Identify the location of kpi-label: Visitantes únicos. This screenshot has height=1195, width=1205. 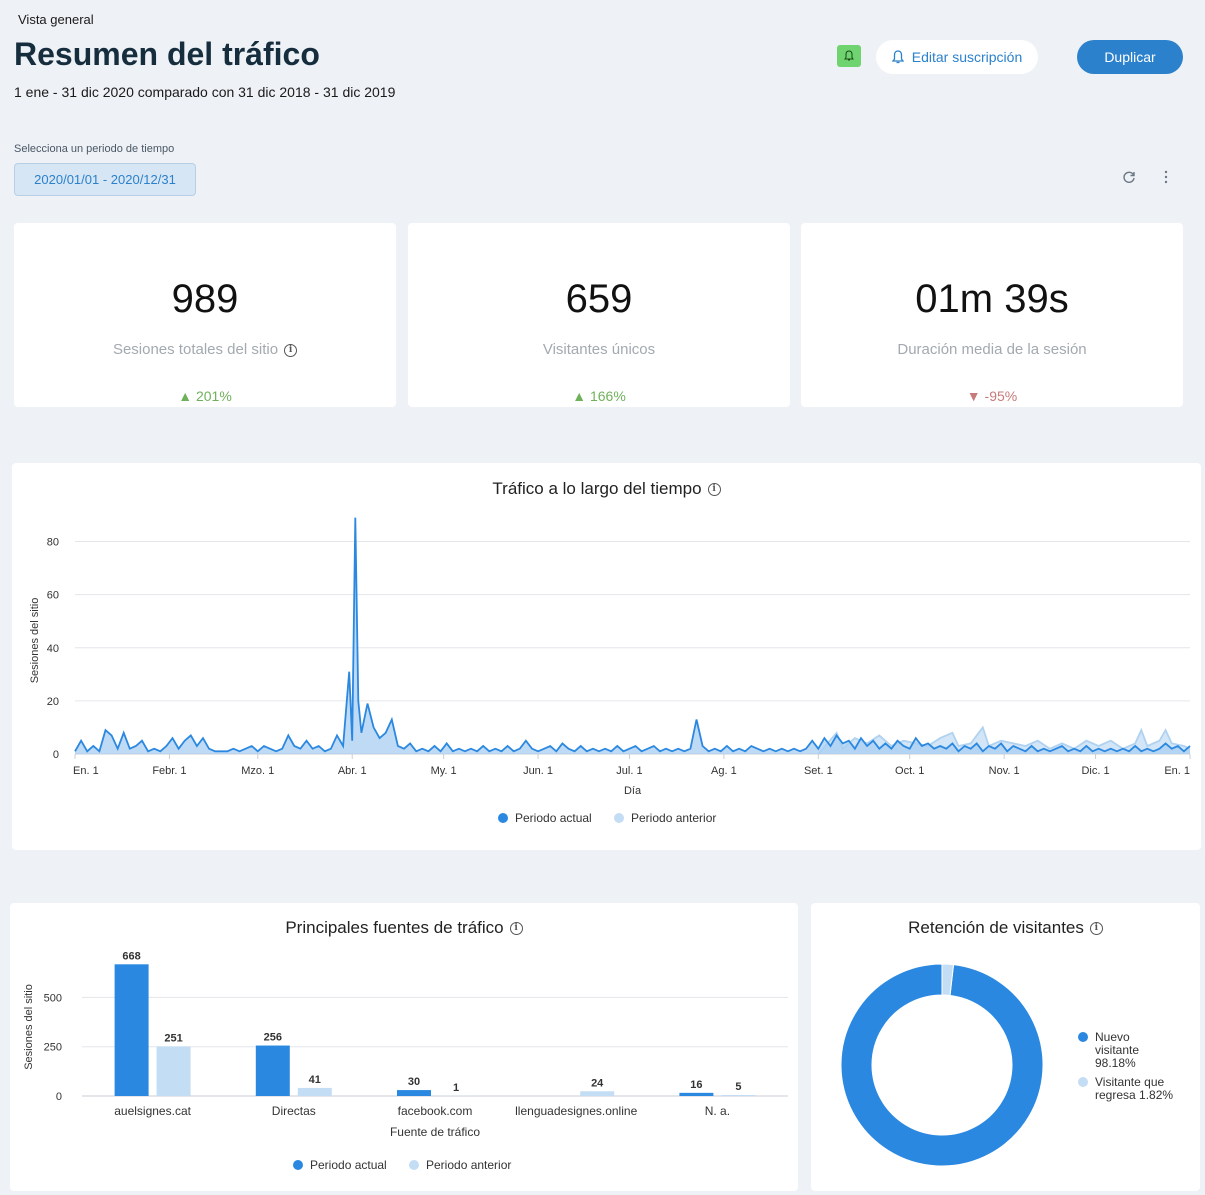
(599, 349).